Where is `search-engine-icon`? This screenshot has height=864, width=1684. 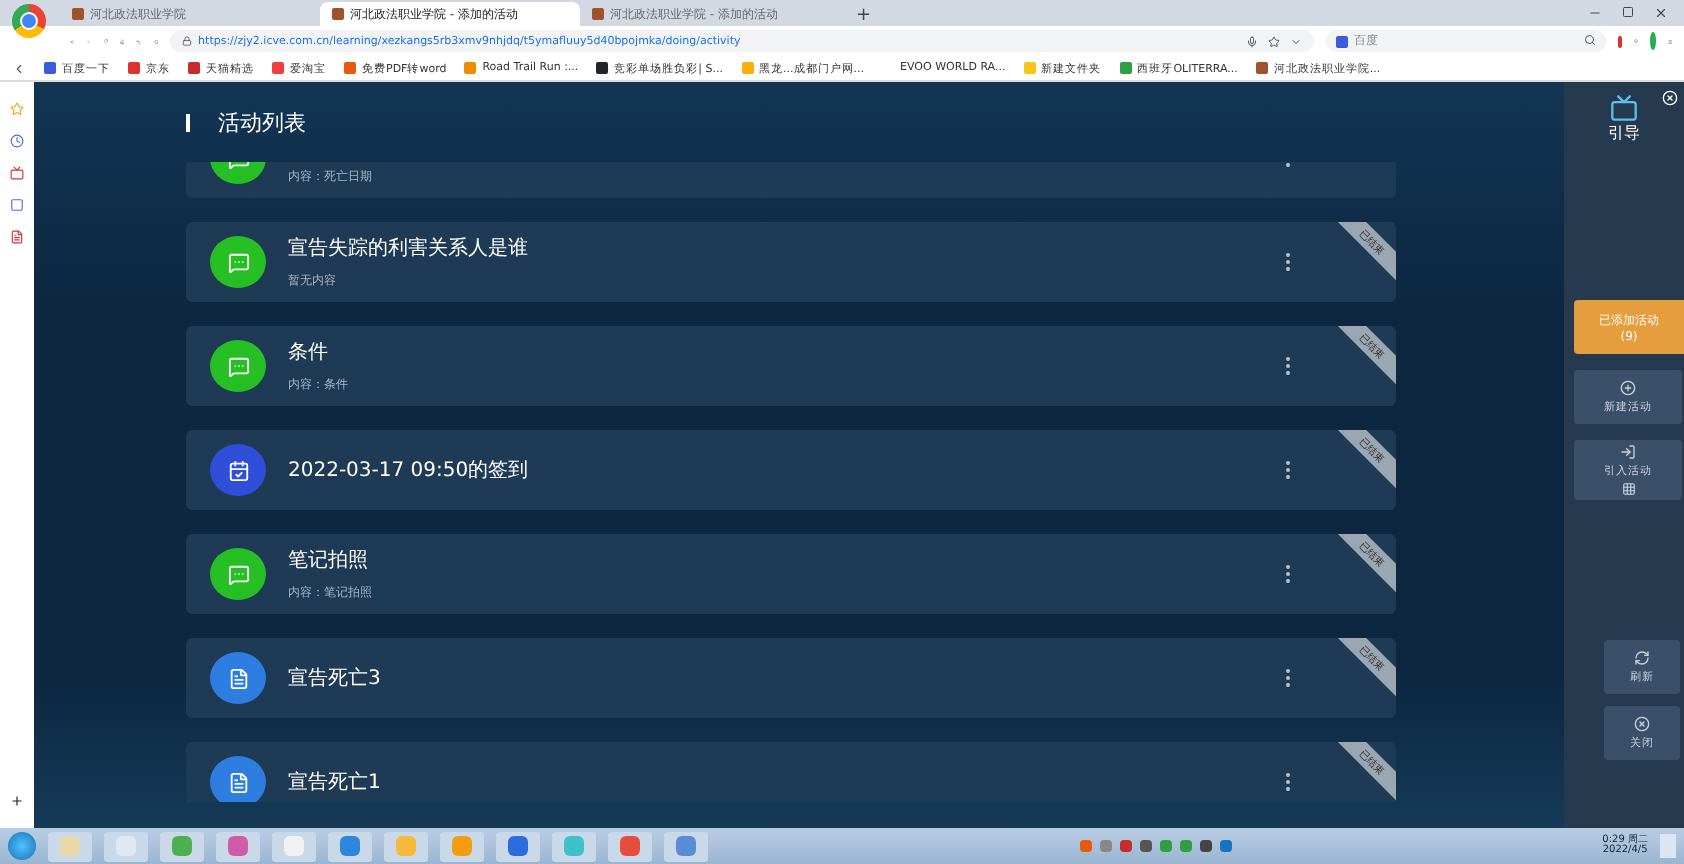 search-engine-icon is located at coordinates (1342, 41).